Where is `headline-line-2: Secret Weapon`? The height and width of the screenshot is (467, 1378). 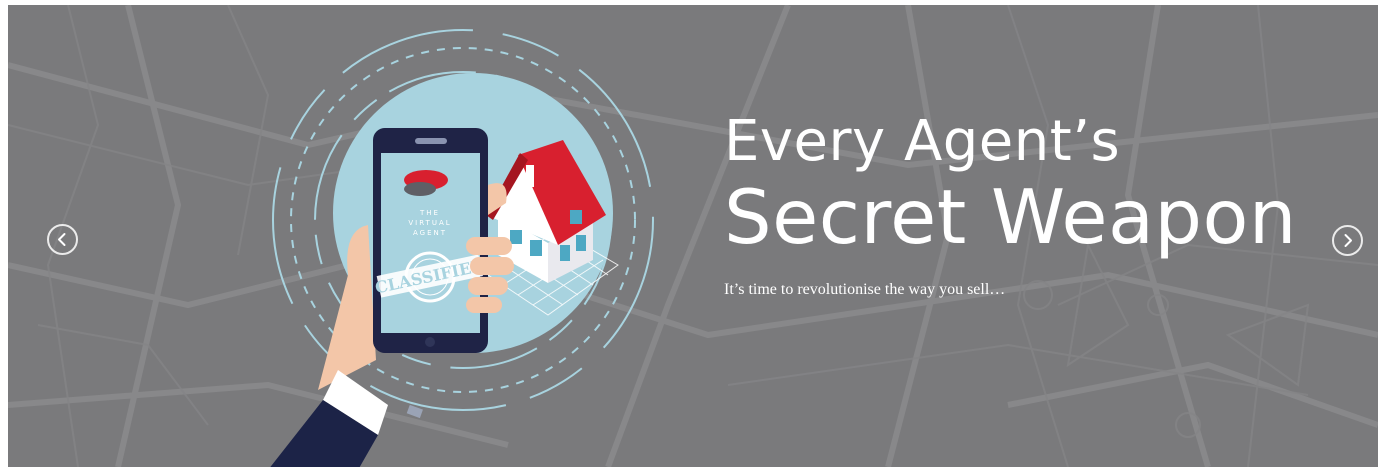 headline-line-2: Secret Weapon is located at coordinates (1010, 217).